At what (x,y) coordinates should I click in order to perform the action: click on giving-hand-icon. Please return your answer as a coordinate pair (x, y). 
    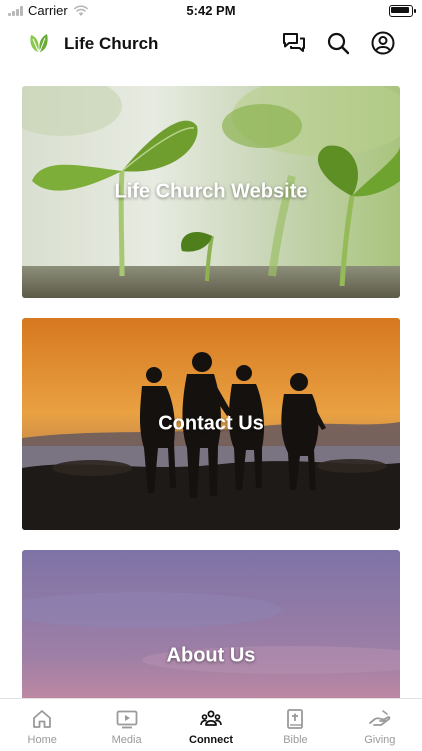
    Looking at the image, I should click on (379, 718).